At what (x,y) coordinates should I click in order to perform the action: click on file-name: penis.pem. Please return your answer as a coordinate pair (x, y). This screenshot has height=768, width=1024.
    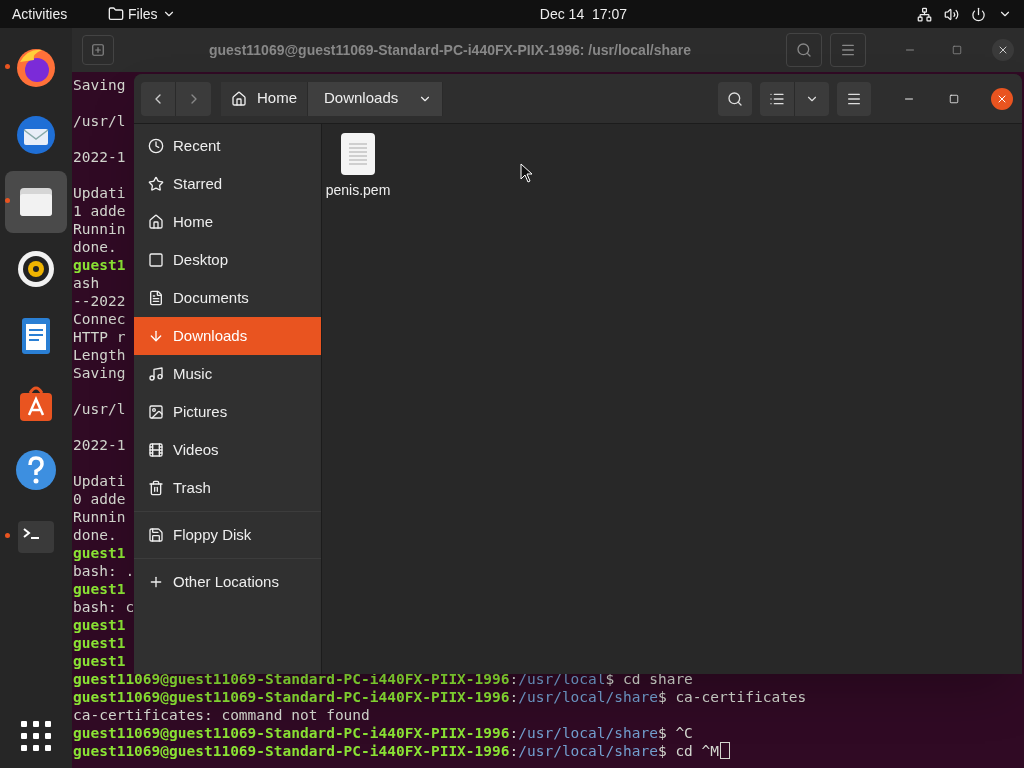
    Looking at the image, I should click on (358, 190).